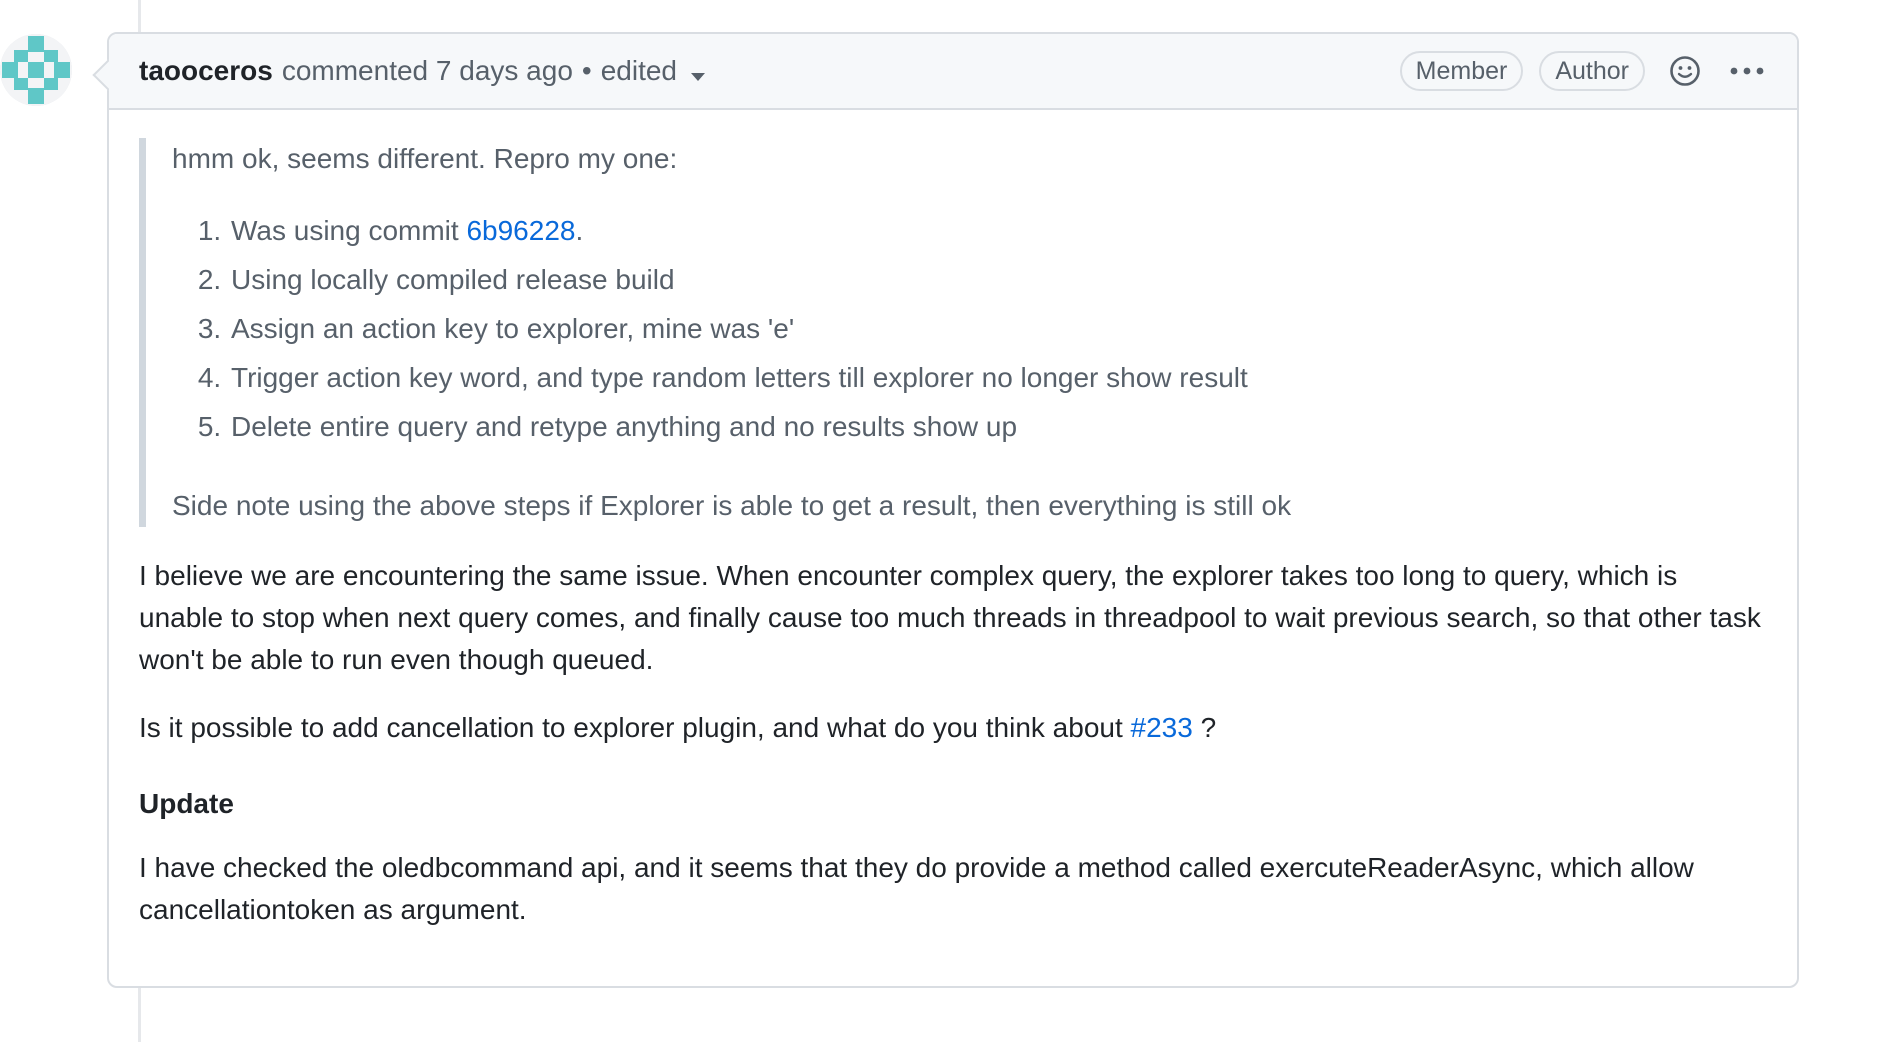 The height and width of the screenshot is (1042, 1879). Describe the element at coordinates (1461, 71) in the screenshot. I see `member-badge: Member` at that location.